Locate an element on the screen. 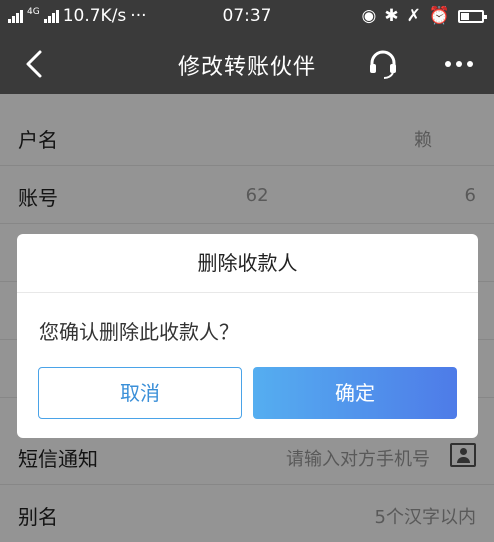 The height and width of the screenshot is (542, 494). confirm-button: 确定 is located at coordinates (355, 393).